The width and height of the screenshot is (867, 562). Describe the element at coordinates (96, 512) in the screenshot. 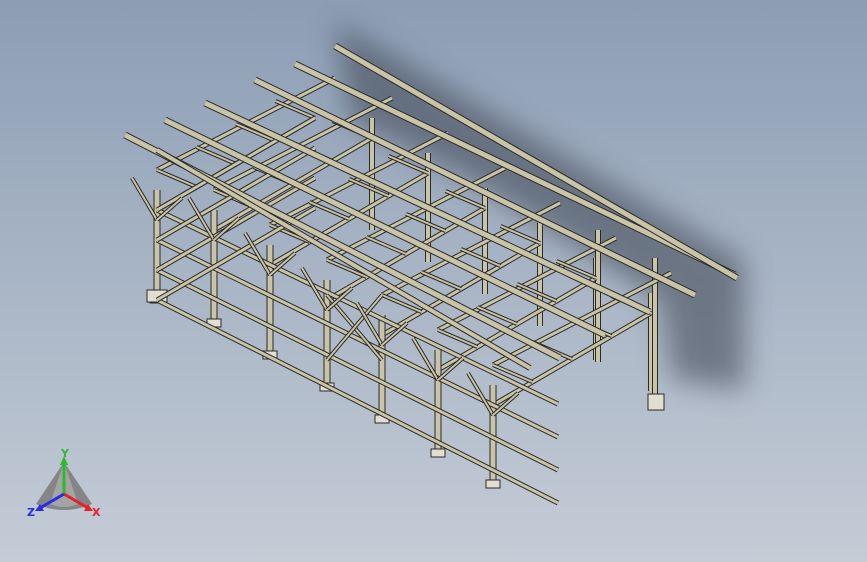

I see `x-axis-label: X` at that location.